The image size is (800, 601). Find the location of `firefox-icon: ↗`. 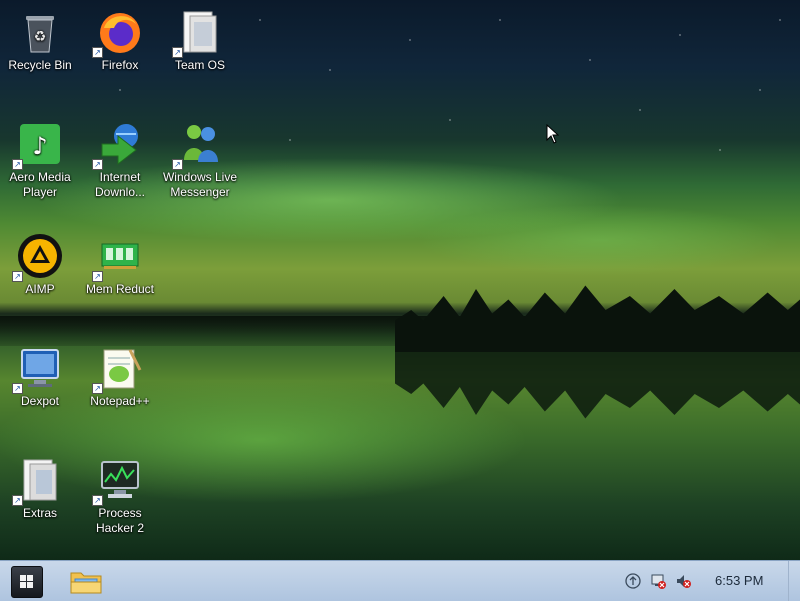

firefox-icon: ↗ is located at coordinates (118, 33).